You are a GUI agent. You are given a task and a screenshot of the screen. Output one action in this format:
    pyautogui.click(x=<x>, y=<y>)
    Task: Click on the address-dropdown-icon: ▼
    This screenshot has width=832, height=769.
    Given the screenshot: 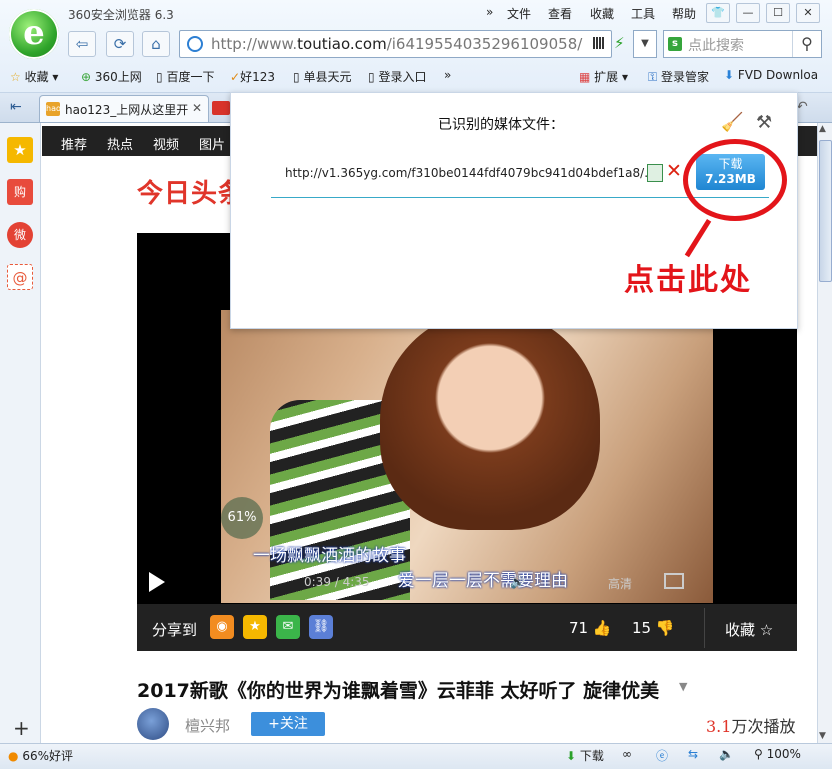 What is the action you would take?
    pyautogui.click(x=645, y=44)
    